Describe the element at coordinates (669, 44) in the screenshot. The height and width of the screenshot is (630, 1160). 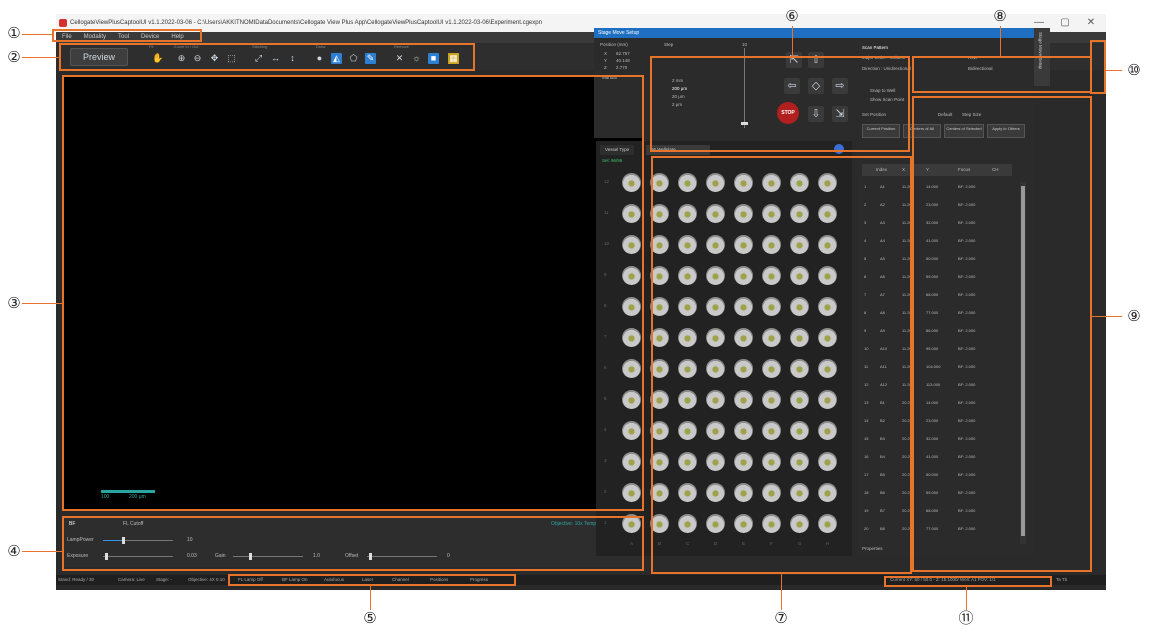
I see `step-label: Step` at that location.